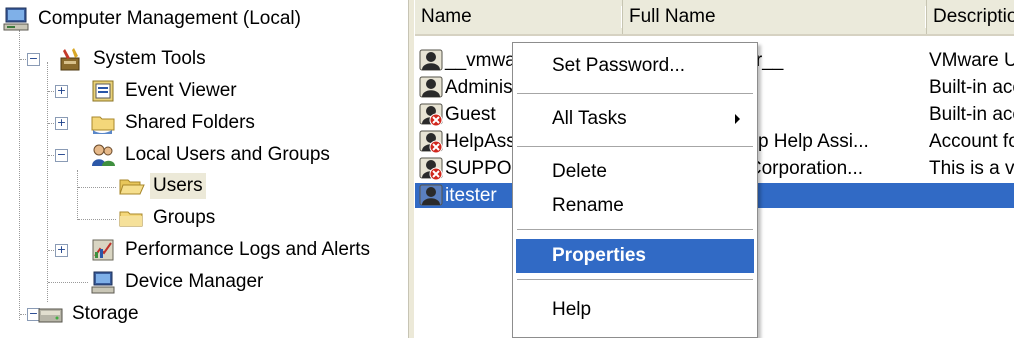  I want to click on device-manager-icon, so click(103, 282).